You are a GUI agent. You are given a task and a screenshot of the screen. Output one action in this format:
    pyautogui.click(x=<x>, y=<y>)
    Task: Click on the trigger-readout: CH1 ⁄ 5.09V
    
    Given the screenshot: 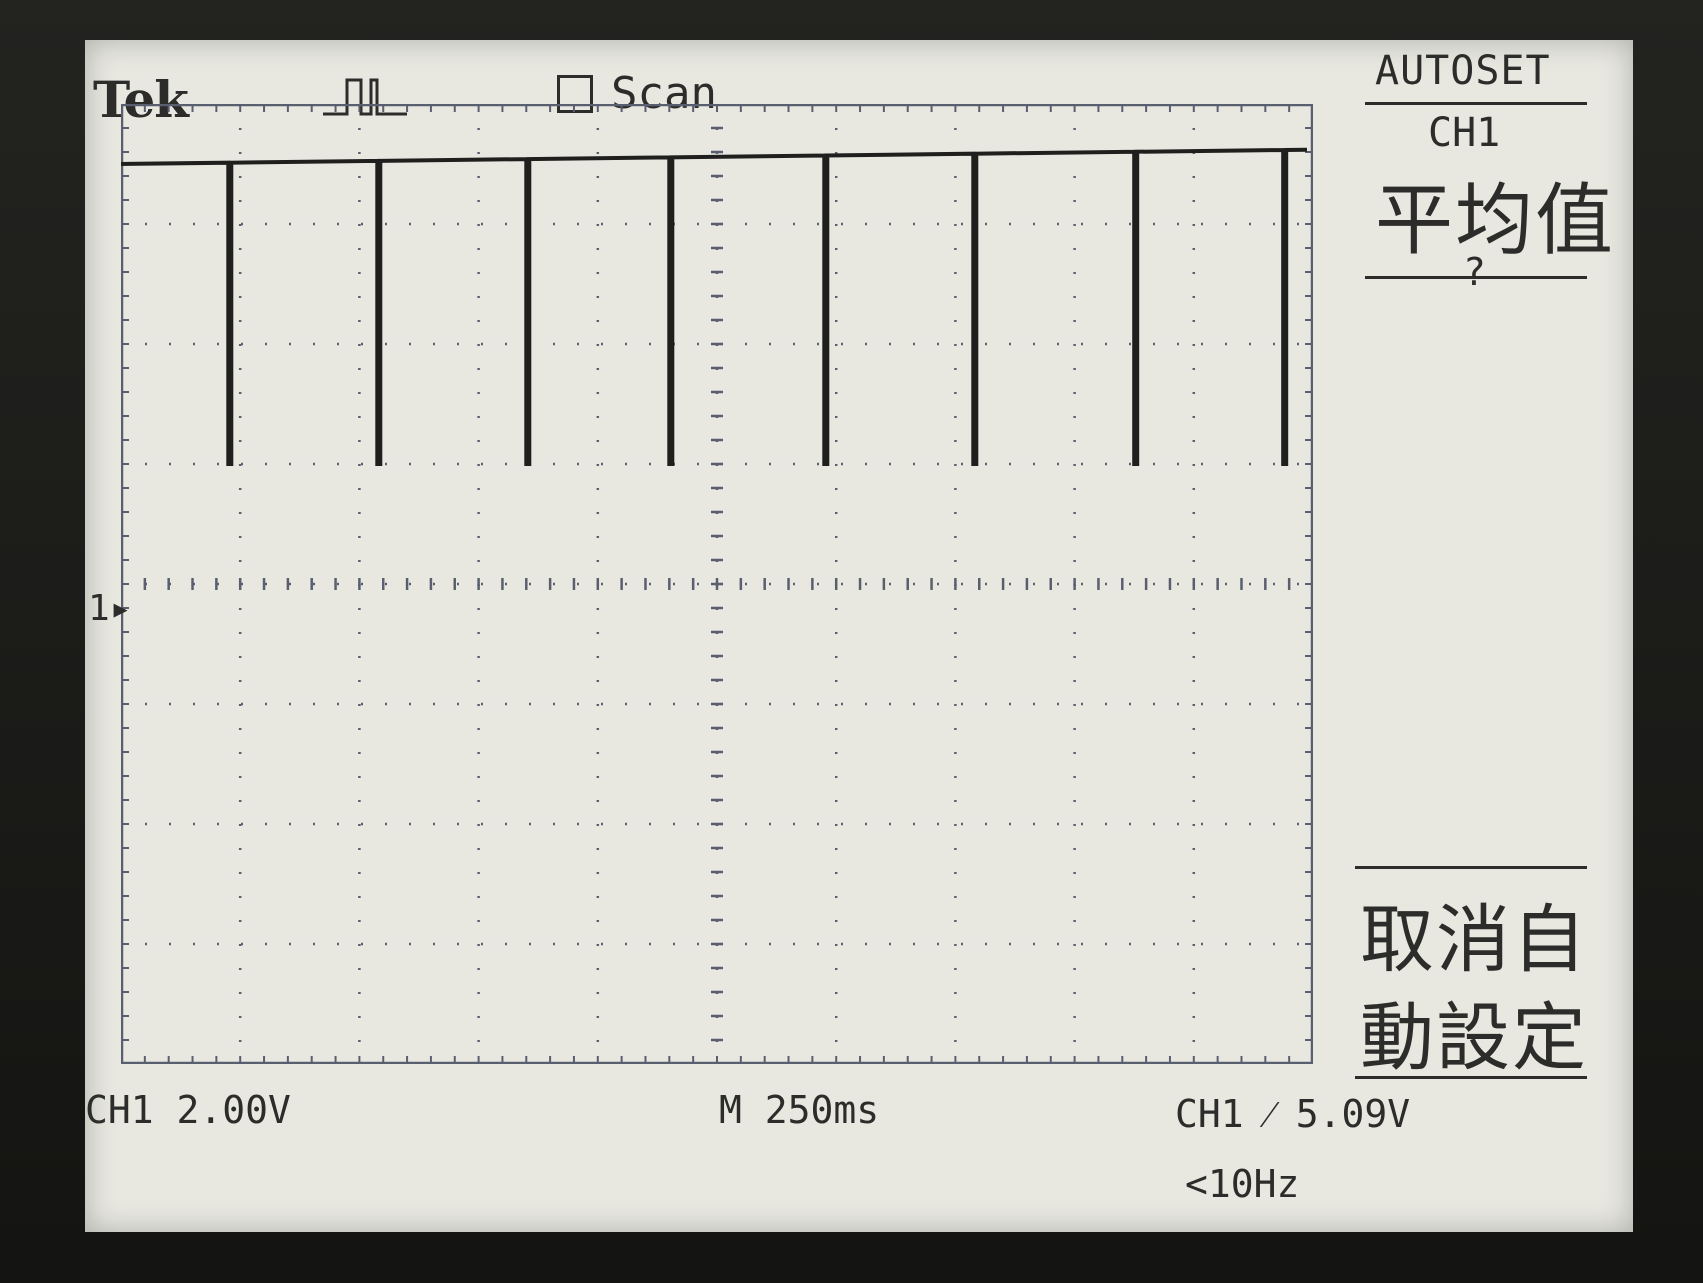 What is the action you would take?
    pyautogui.click(x=1293, y=1114)
    